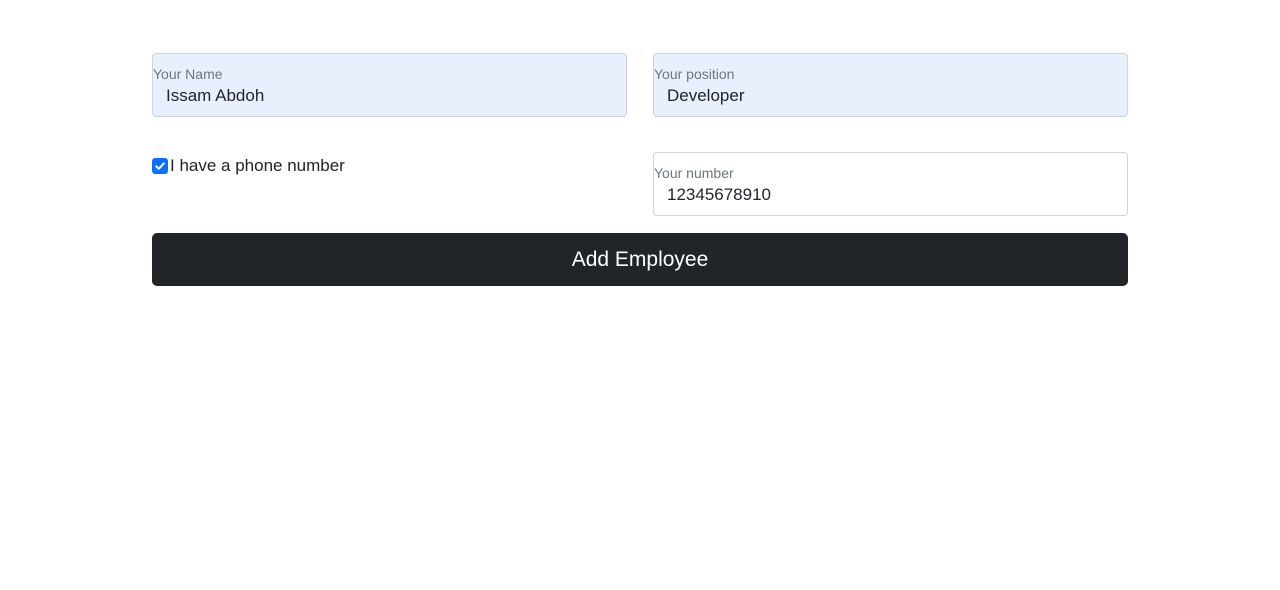 Image resolution: width=1280 pixels, height=590 pixels. I want to click on name-label: Your Name, so click(188, 74).